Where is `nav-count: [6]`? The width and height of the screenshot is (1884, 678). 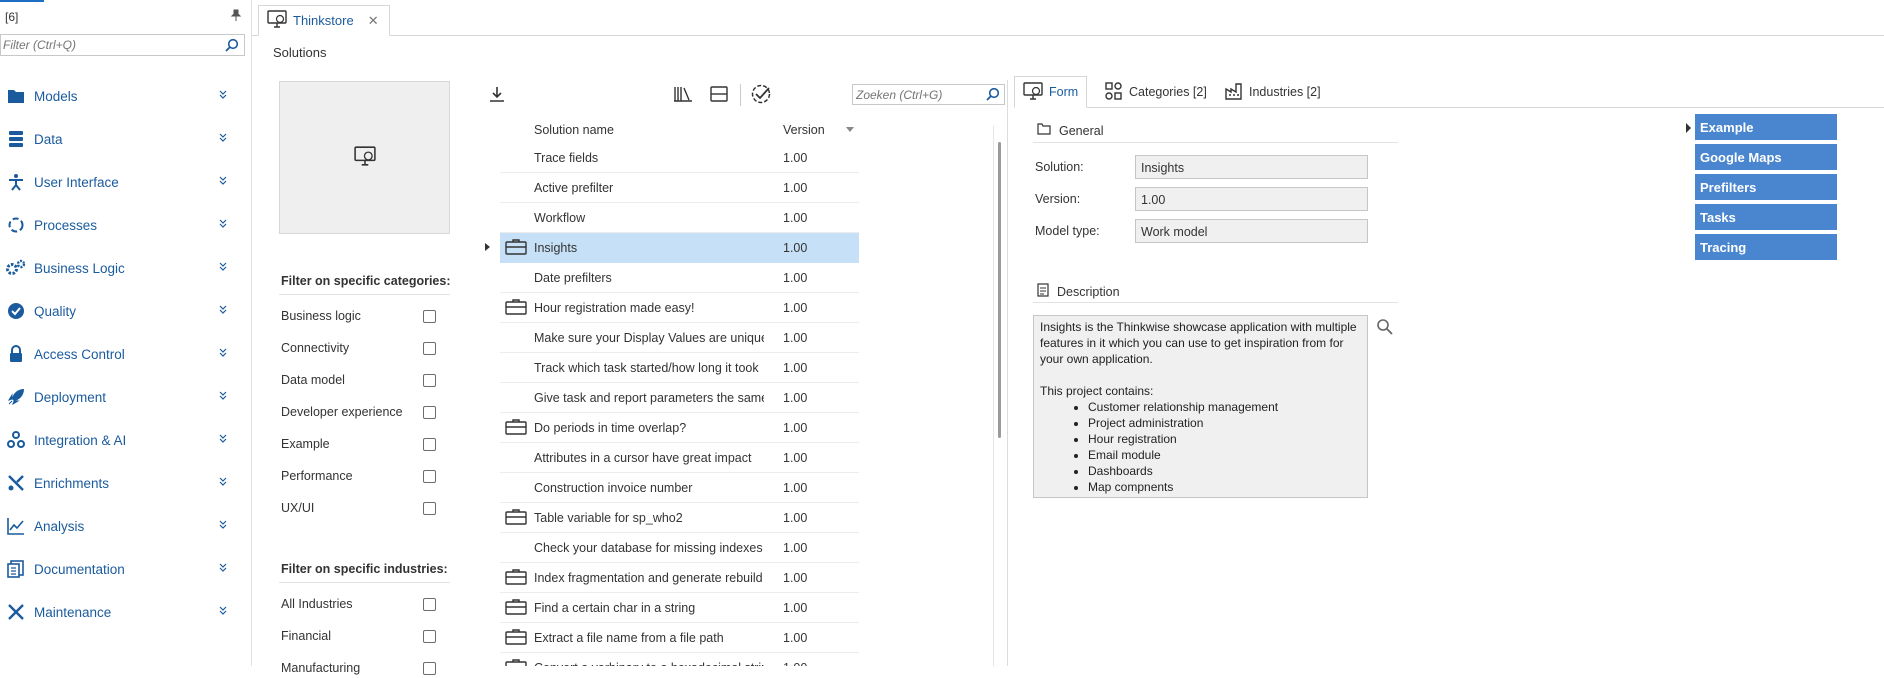 nav-count: [6] is located at coordinates (12, 17).